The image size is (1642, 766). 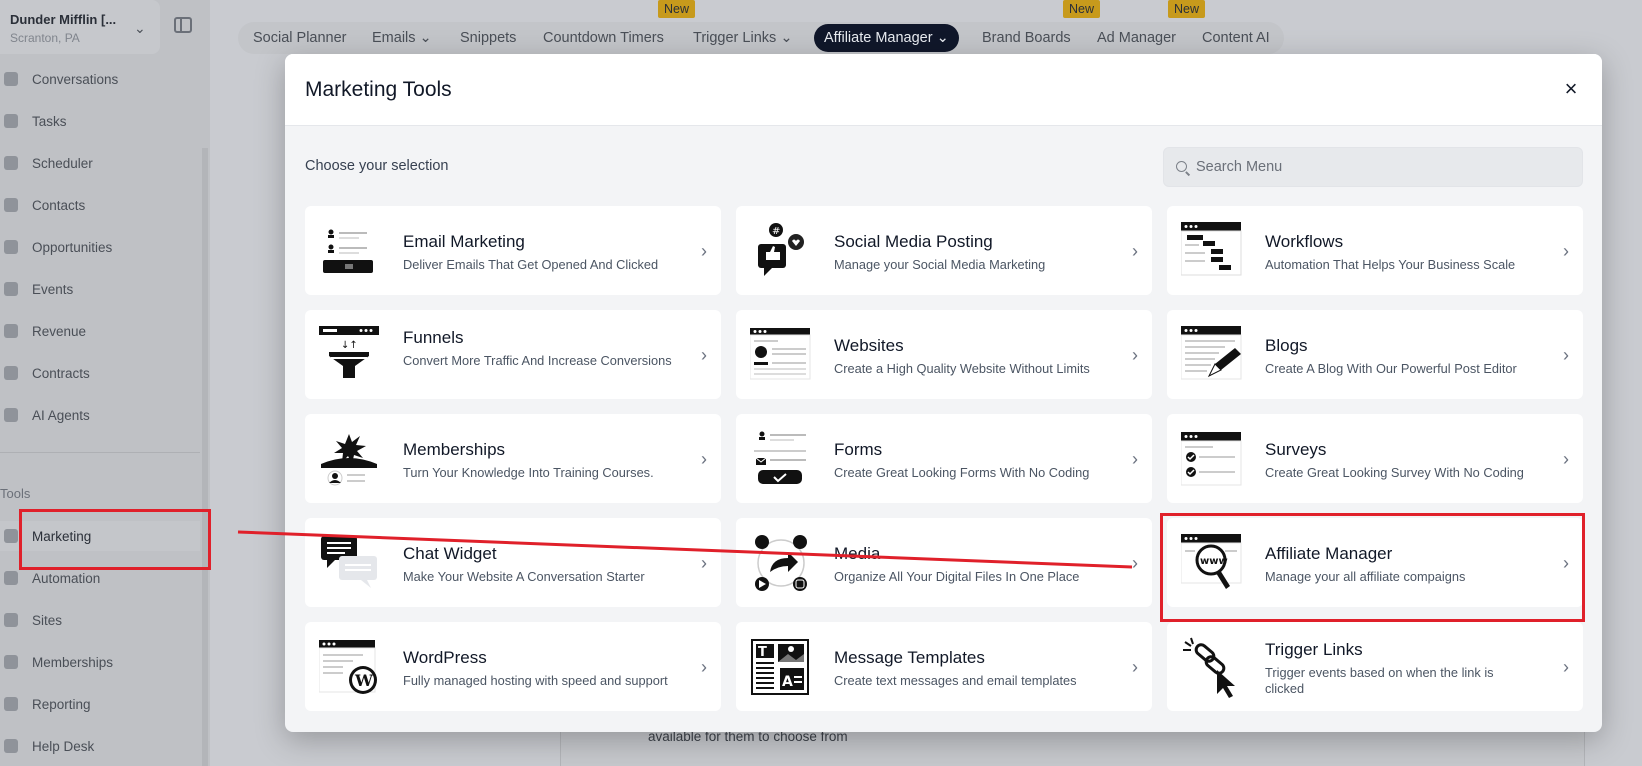 I want to click on card-title: Media, so click(x=857, y=553).